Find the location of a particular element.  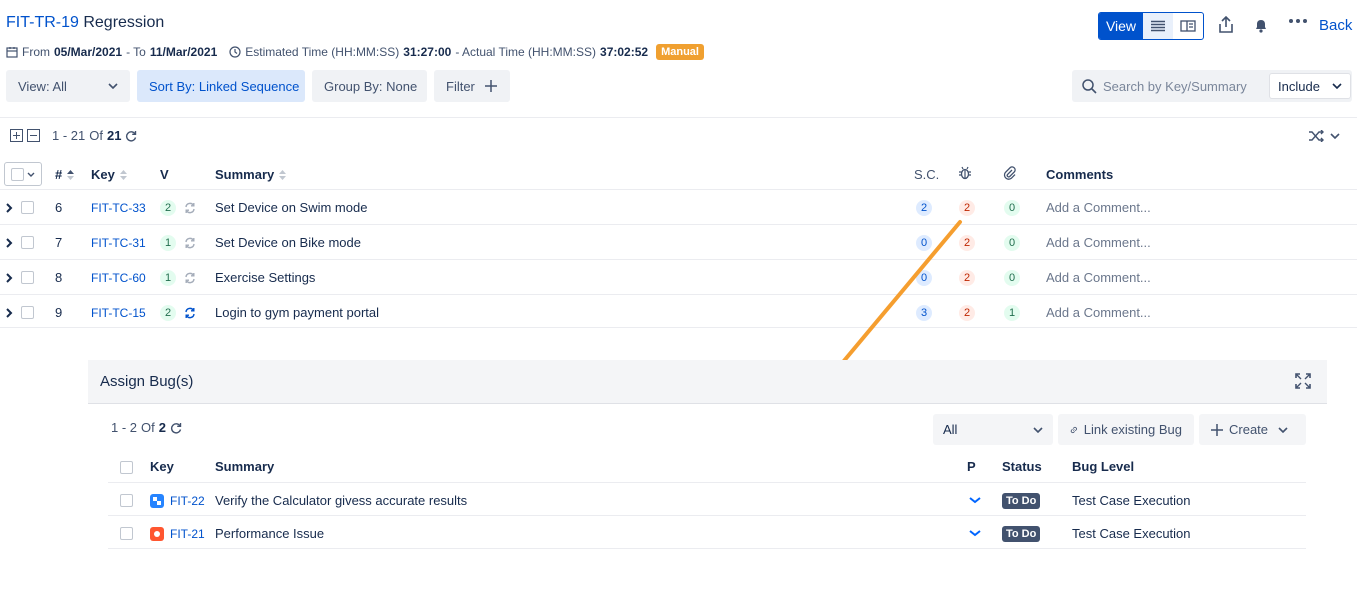

bug-table-bottom-border is located at coordinates (707, 548).